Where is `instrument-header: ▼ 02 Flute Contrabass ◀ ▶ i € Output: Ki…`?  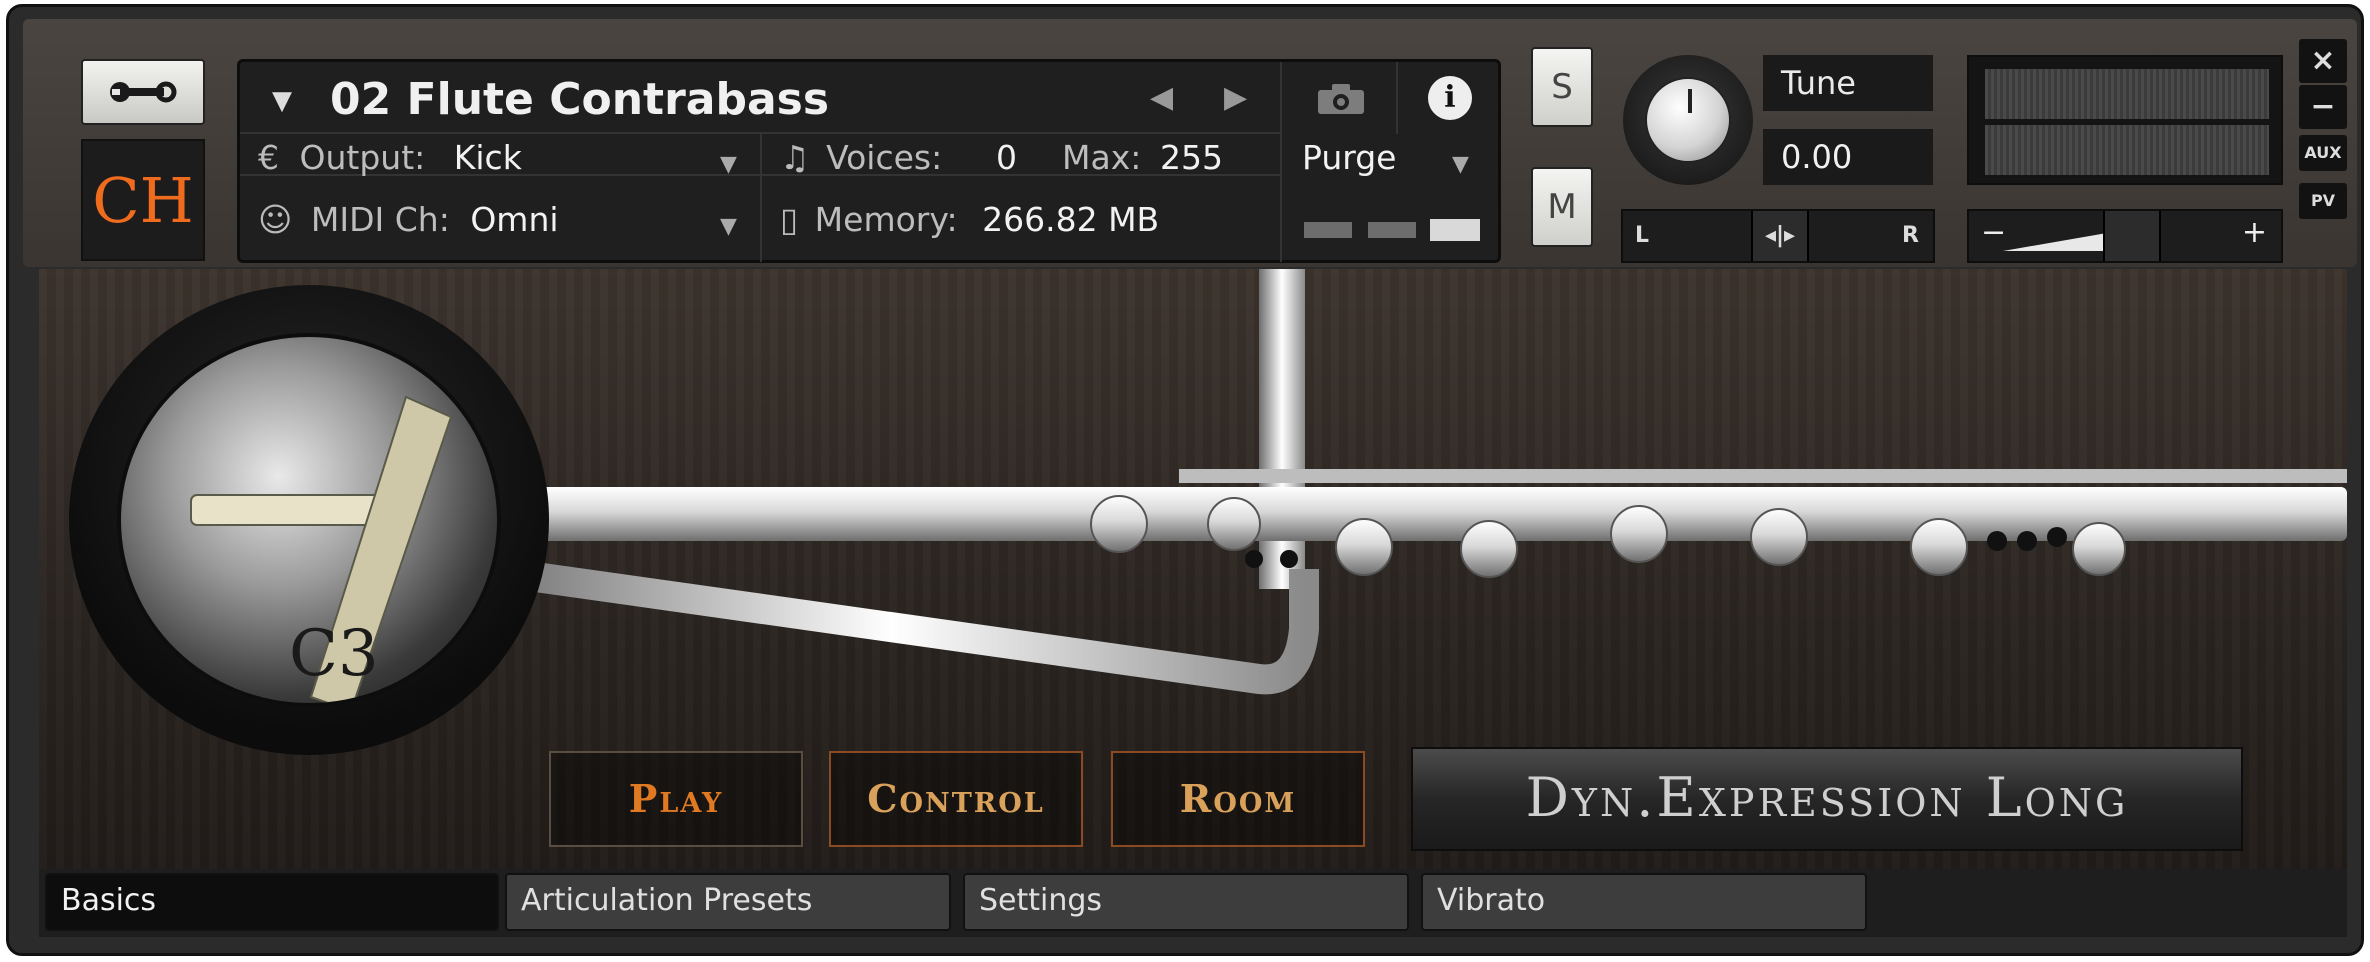 instrument-header: ▼ 02 Flute Contrabass ◀ ▶ i € Output: Ki… is located at coordinates (869, 161).